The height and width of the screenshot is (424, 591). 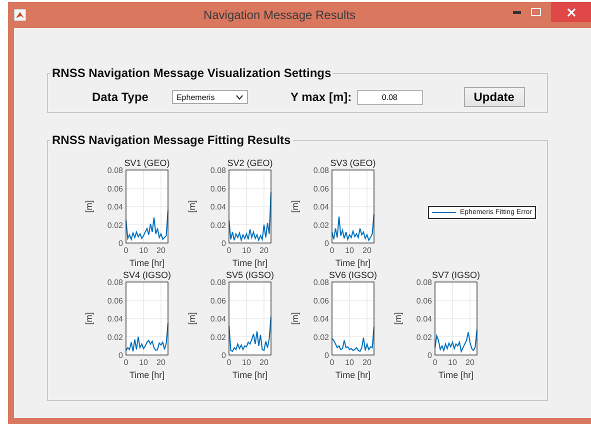 What do you see at coordinates (191, 73) in the screenshot?
I see `panel-title: RNSS Navigation Message Visualization Settings` at bounding box center [191, 73].